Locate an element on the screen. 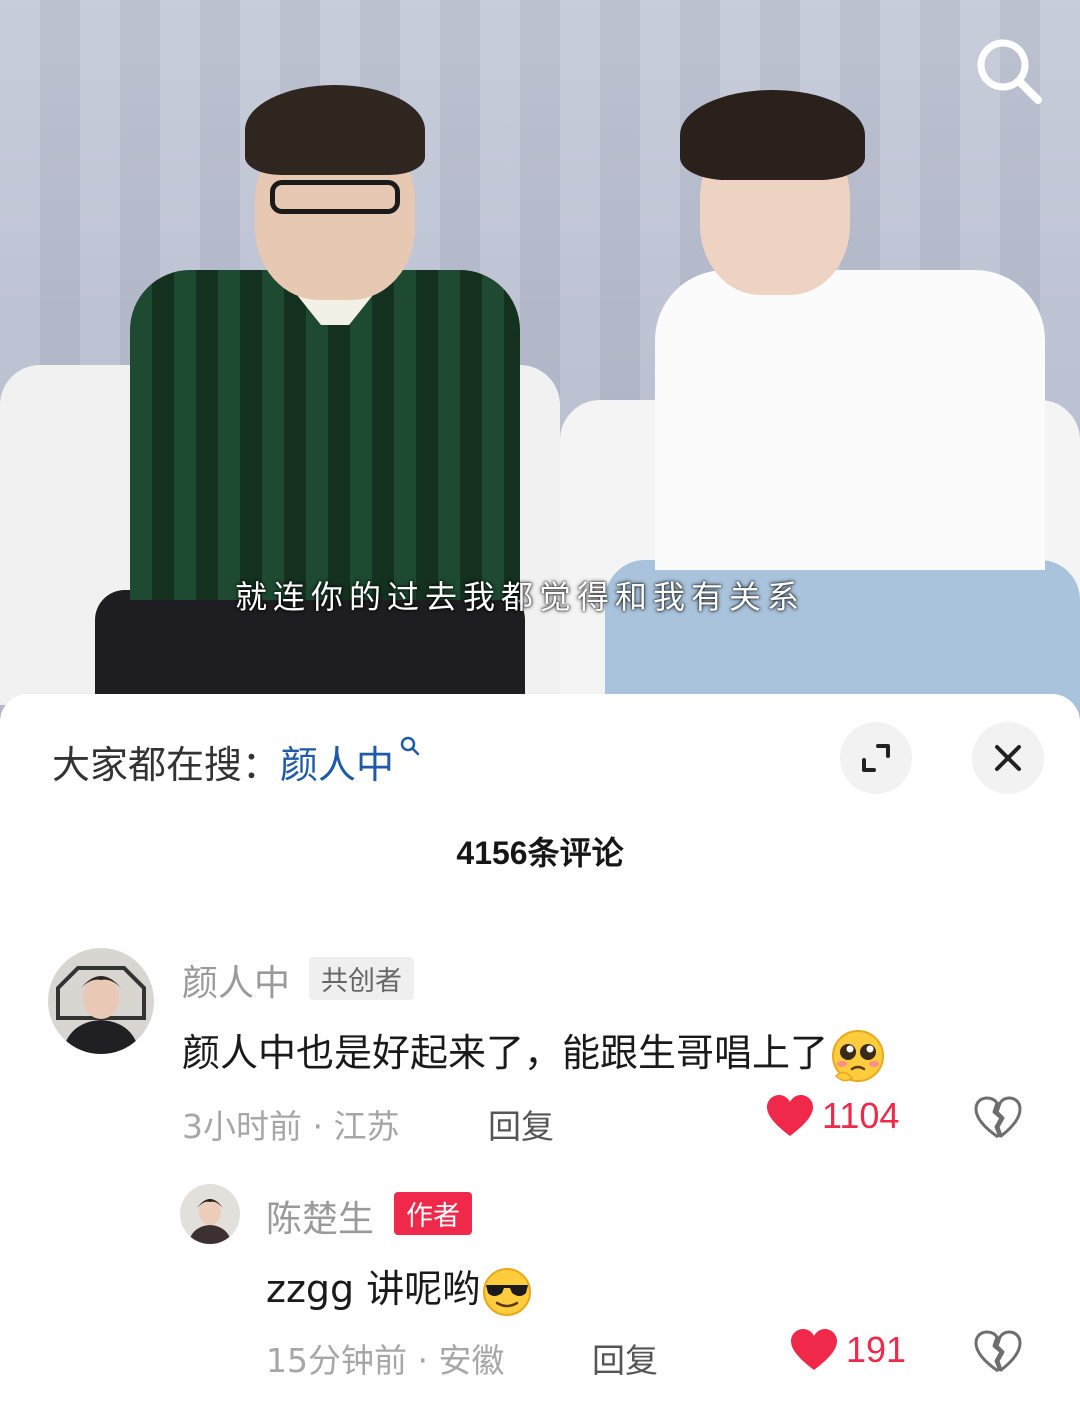  expand-button is located at coordinates (876, 758).